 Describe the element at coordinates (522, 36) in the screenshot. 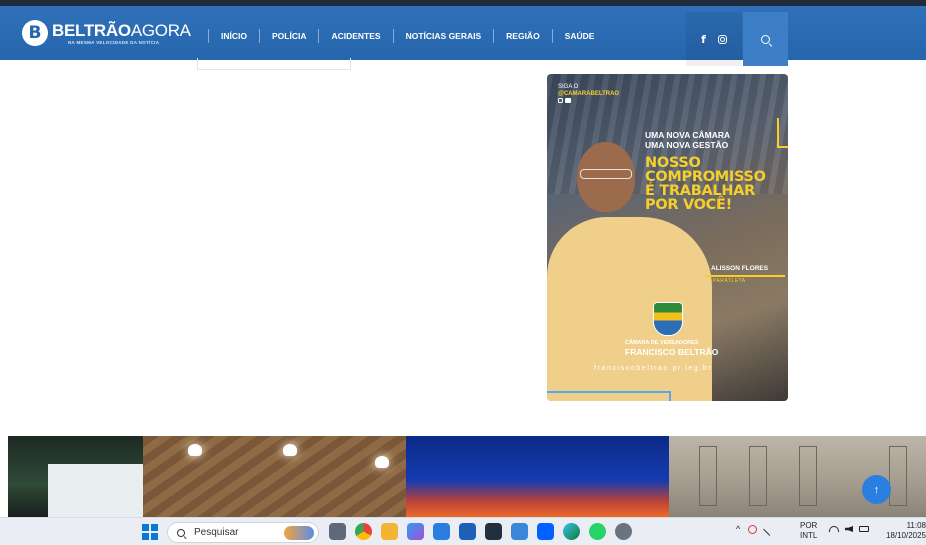

I see `nav-item-regiao: REGIÃO` at that location.